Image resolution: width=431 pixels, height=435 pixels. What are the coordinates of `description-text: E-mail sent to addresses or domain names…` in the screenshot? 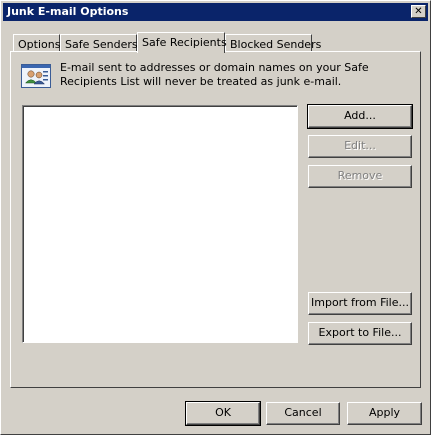 It's located at (214, 74).